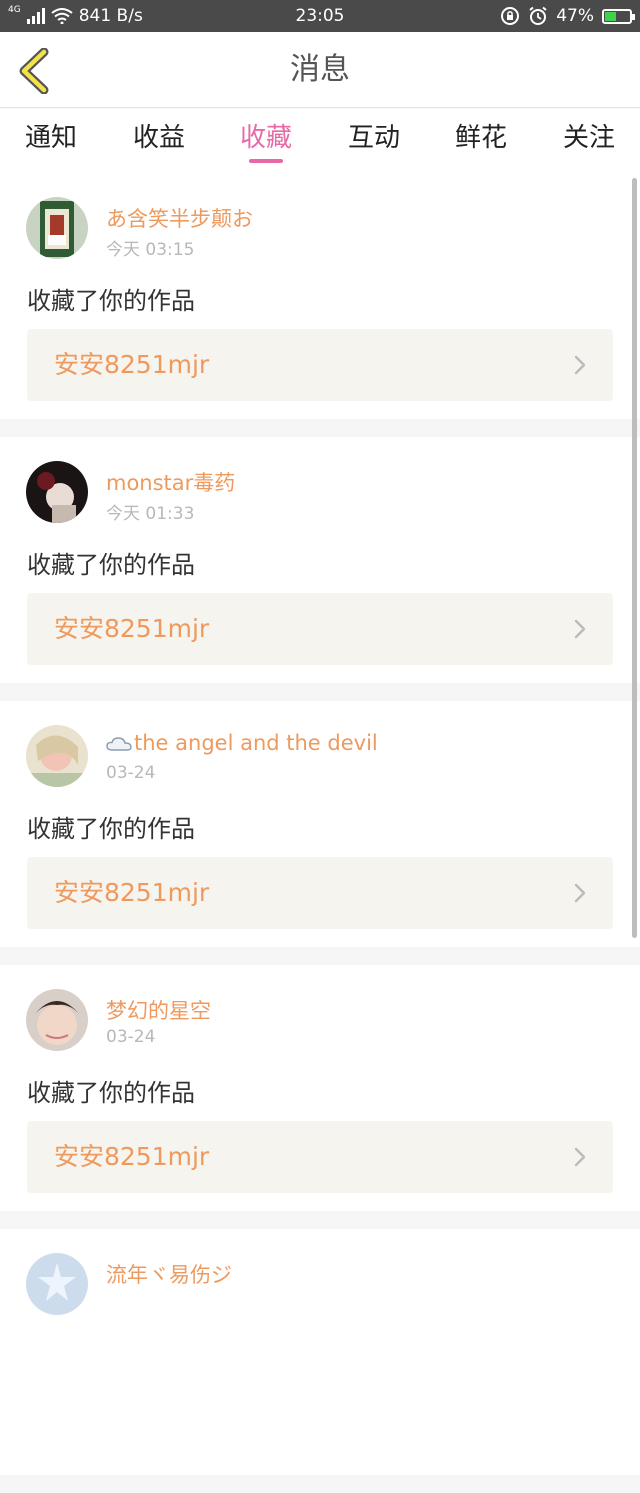 This screenshot has height=1493, width=640. I want to click on page-title: 消息, so click(320, 69).